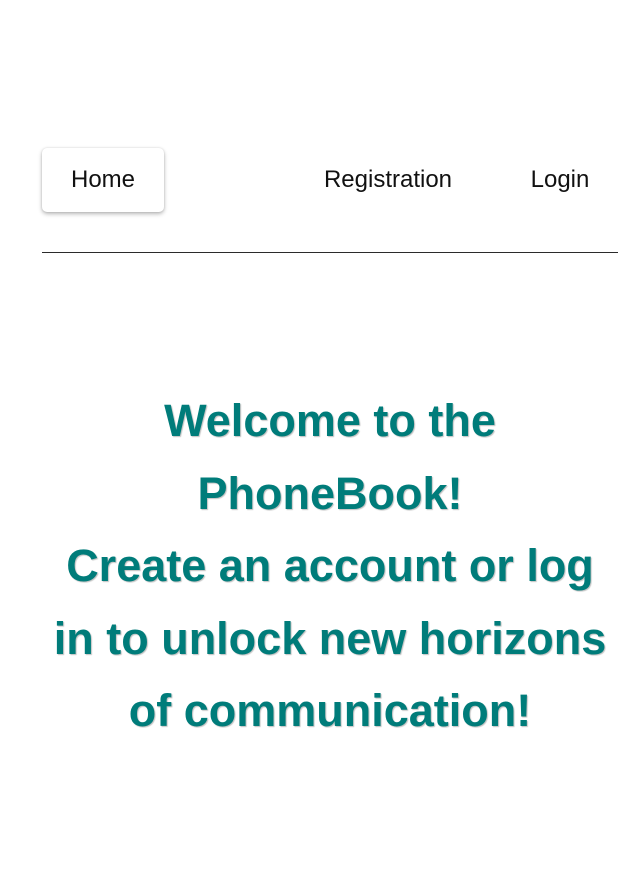 The image size is (640, 880). I want to click on nav-divider, so click(330, 252).